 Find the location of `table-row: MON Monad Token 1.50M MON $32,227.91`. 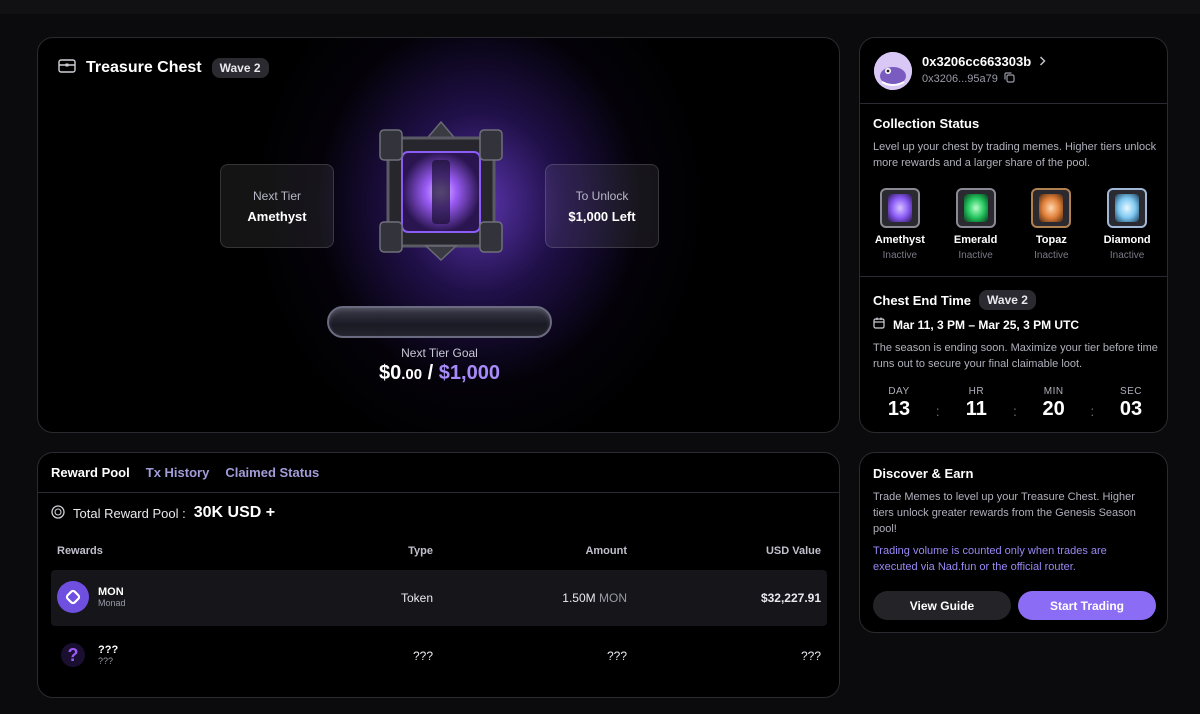

table-row: MON Monad Token 1.50M MON $32,227.91 is located at coordinates (439, 598).